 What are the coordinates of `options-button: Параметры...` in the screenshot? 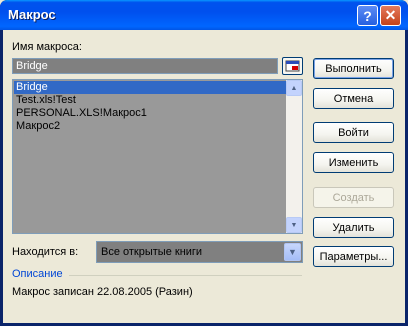 It's located at (353, 256).